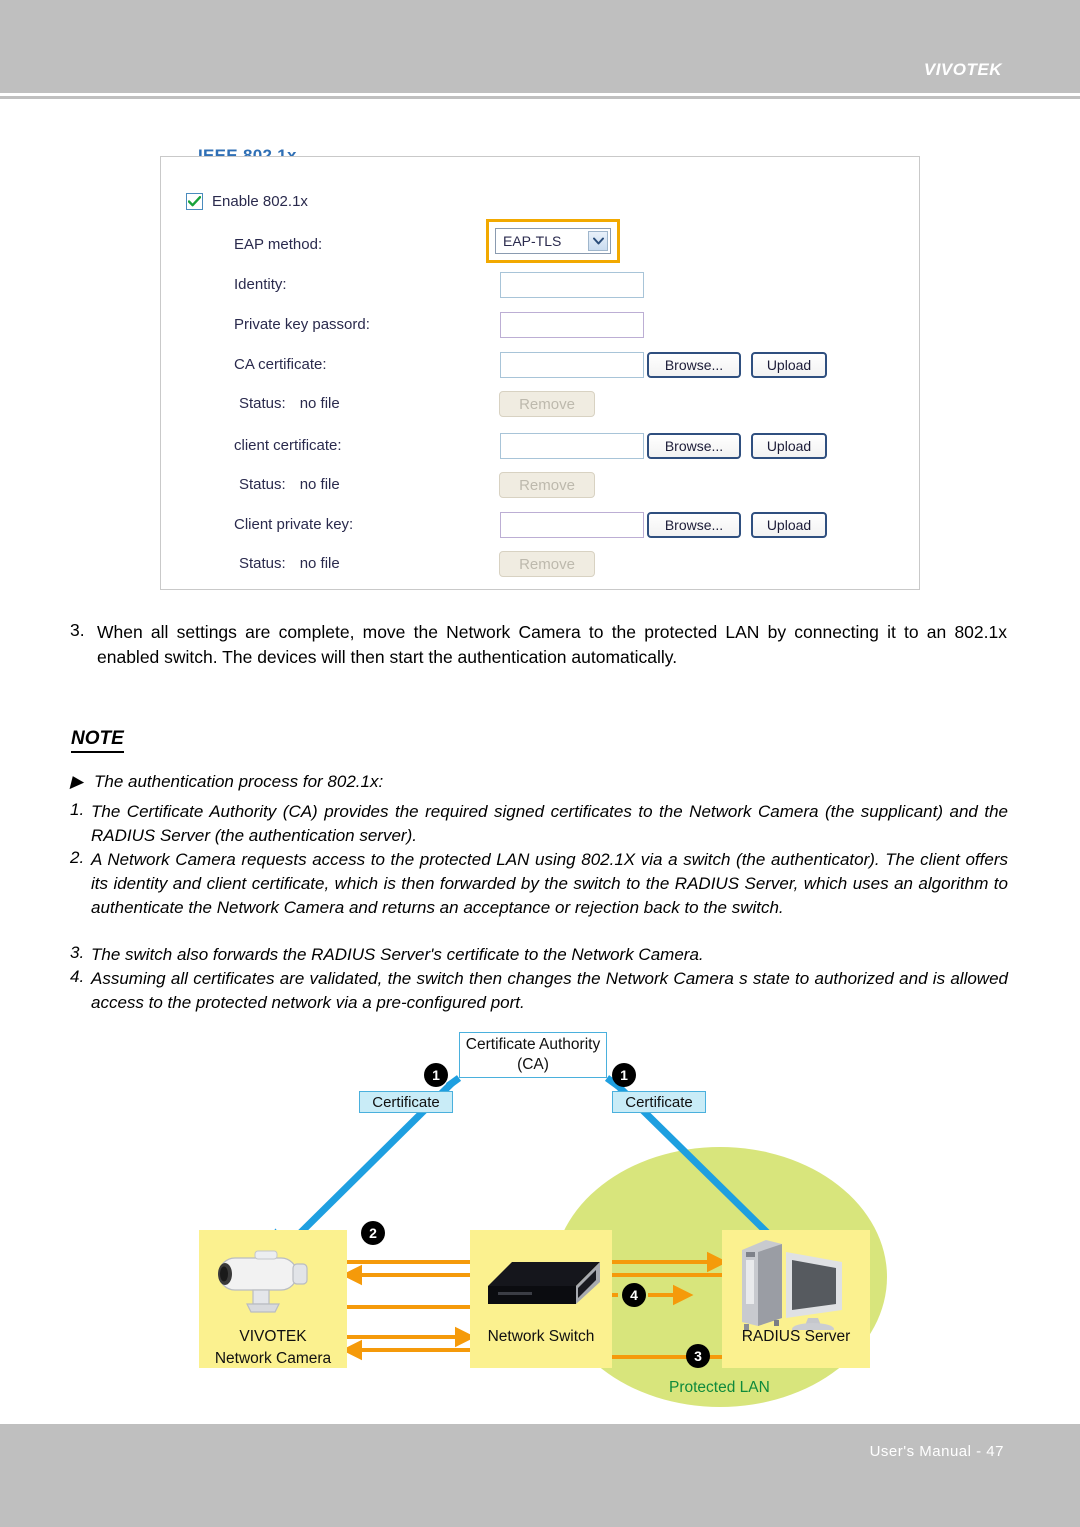 The height and width of the screenshot is (1527, 1080). I want to click on page-footer-band, so click(540, 1475).